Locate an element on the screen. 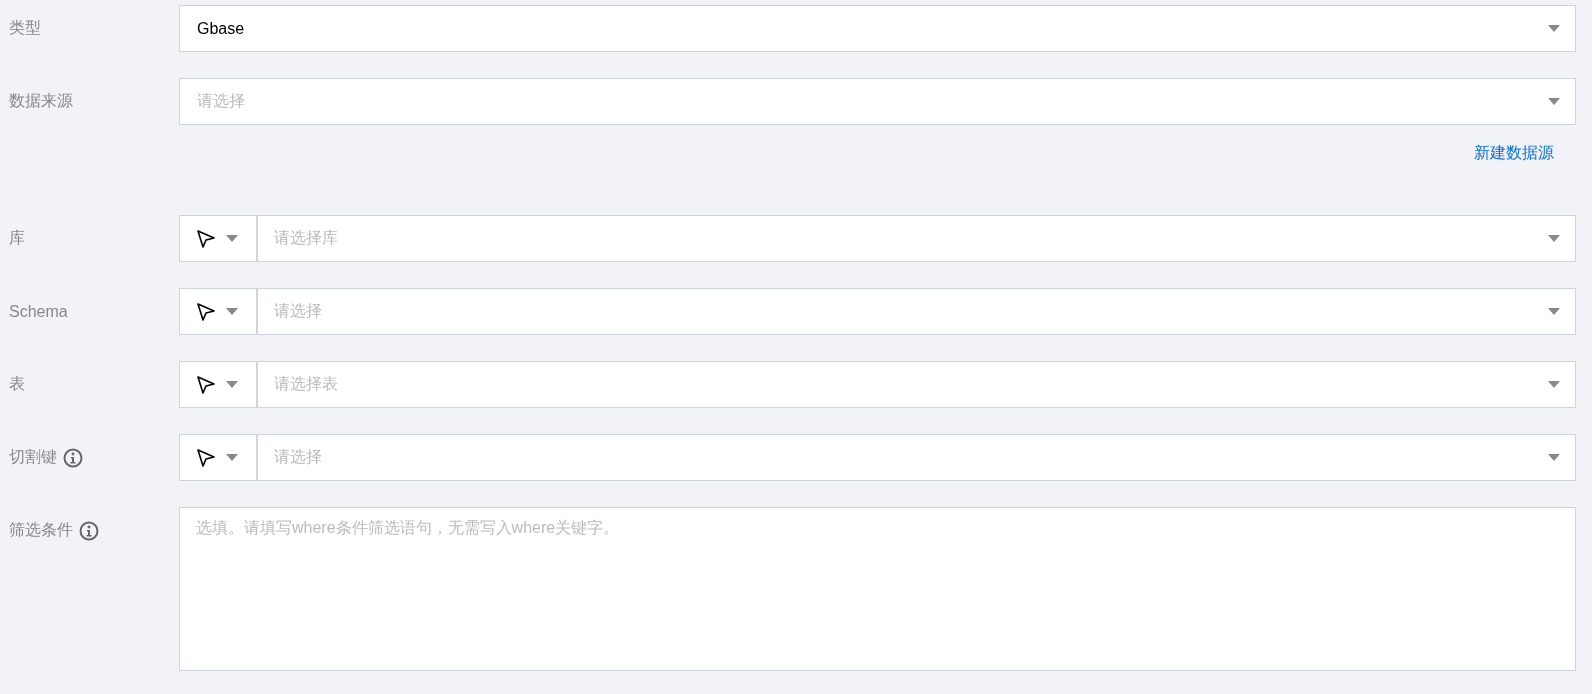 This screenshot has height=694, width=1592. new-datasource-link: 新建数据源 is located at coordinates (1514, 153).